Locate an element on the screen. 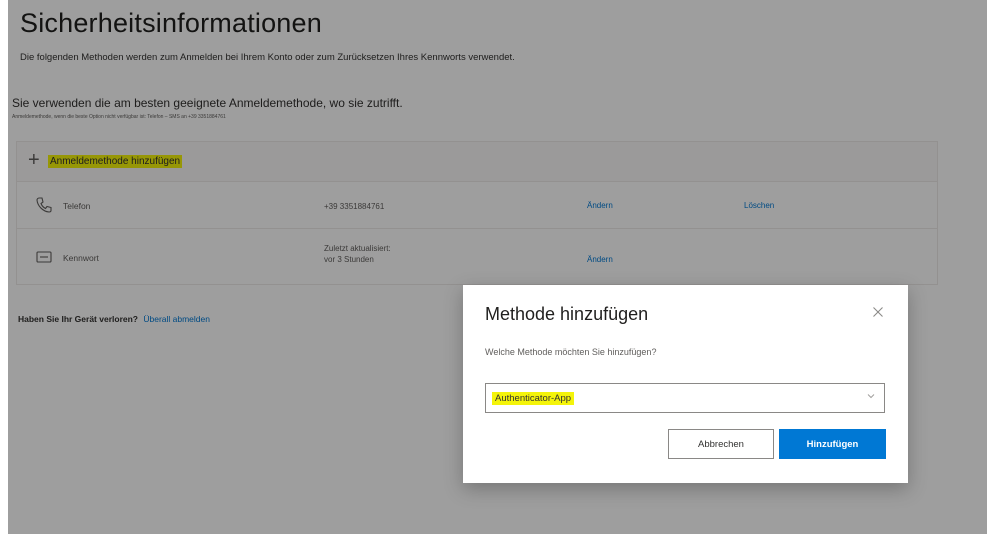 The height and width of the screenshot is (534, 987). dialog-title: Methode hinzufügen is located at coordinates (567, 314).